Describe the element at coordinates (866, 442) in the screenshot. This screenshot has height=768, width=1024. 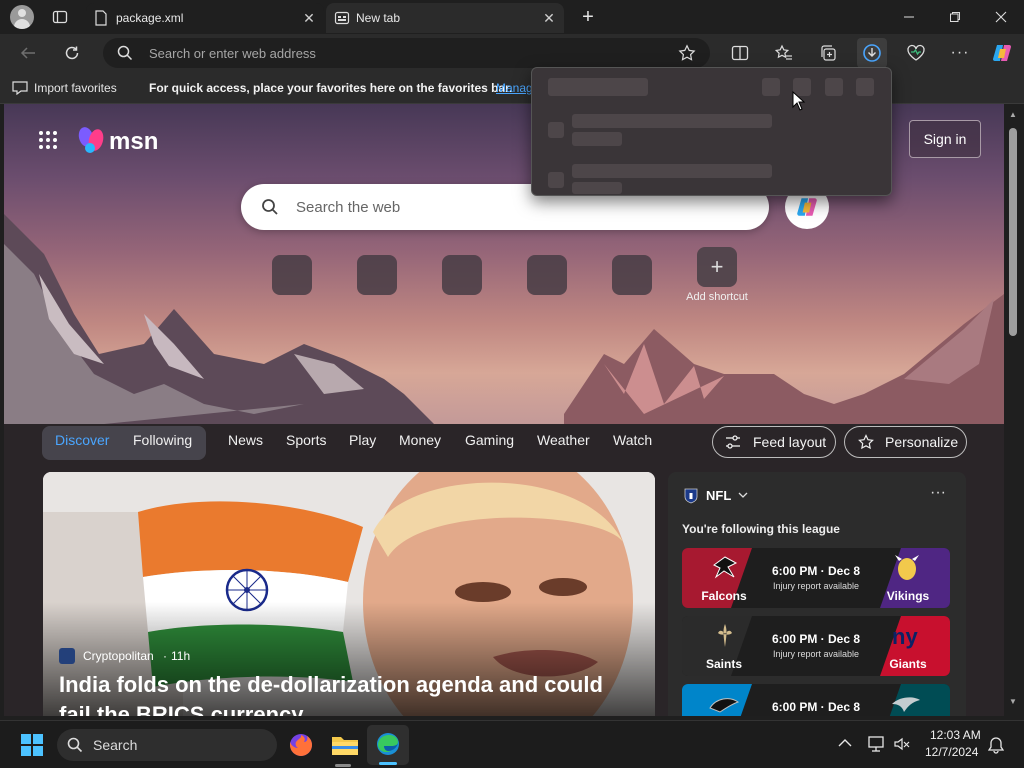
I see `personalize-icon` at that location.